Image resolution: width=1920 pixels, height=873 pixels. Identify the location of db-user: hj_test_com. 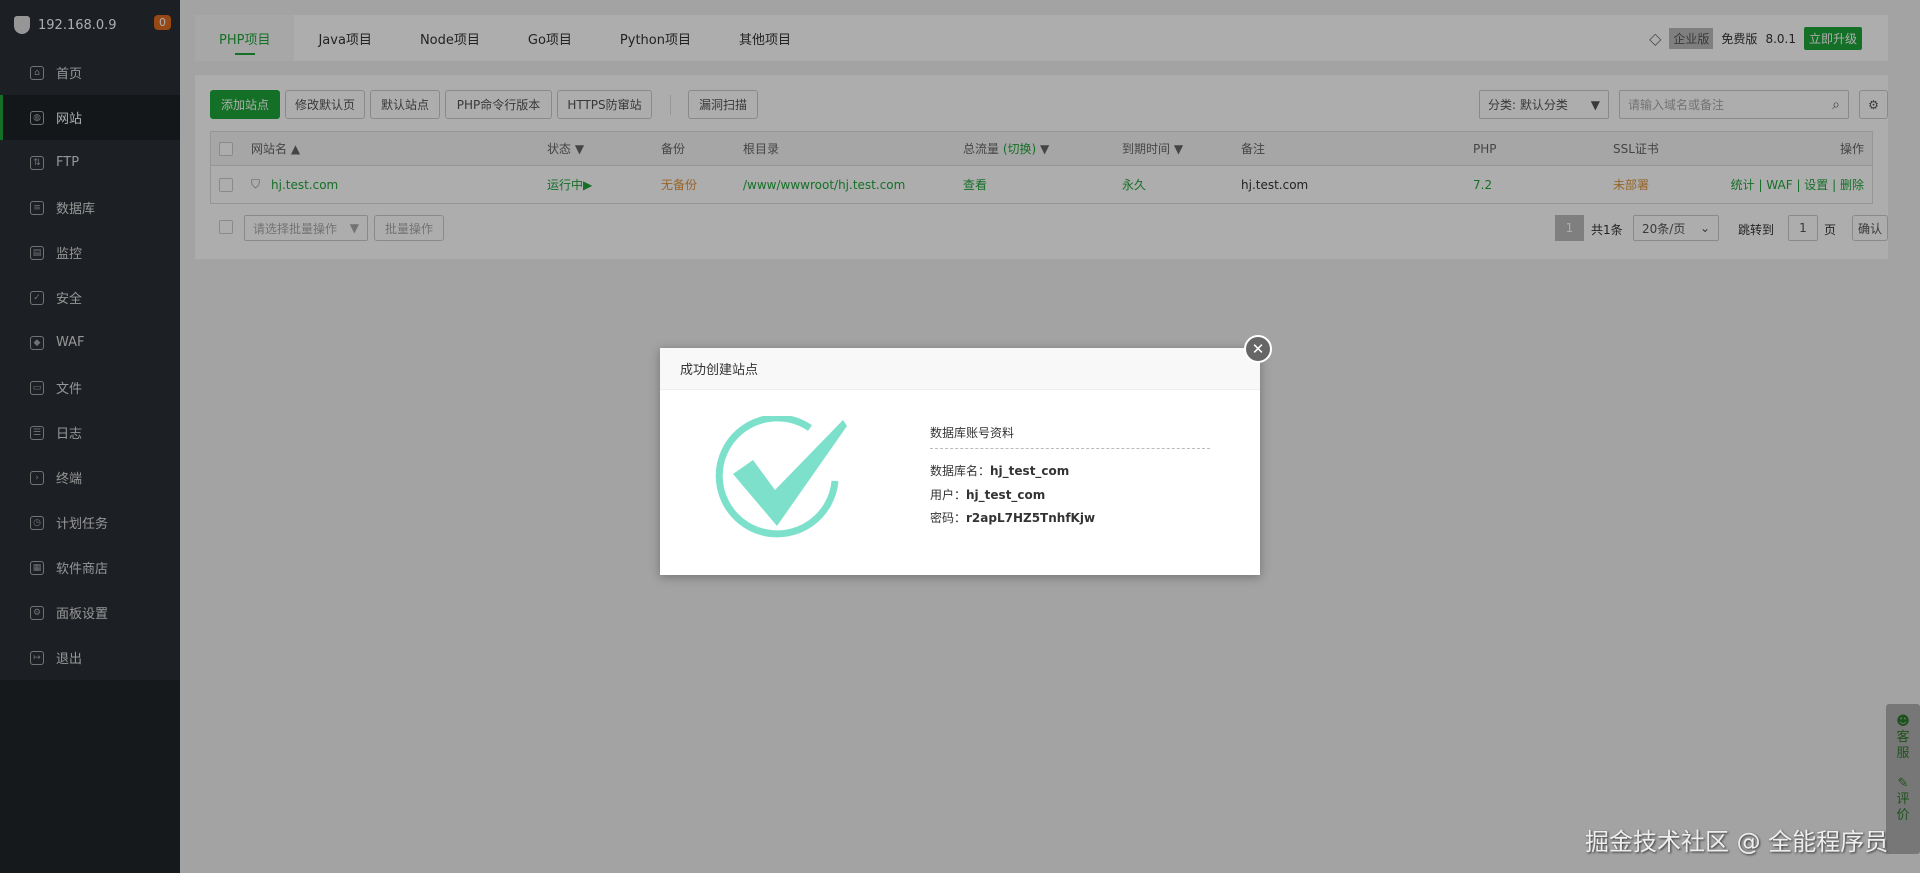
(1005, 495).